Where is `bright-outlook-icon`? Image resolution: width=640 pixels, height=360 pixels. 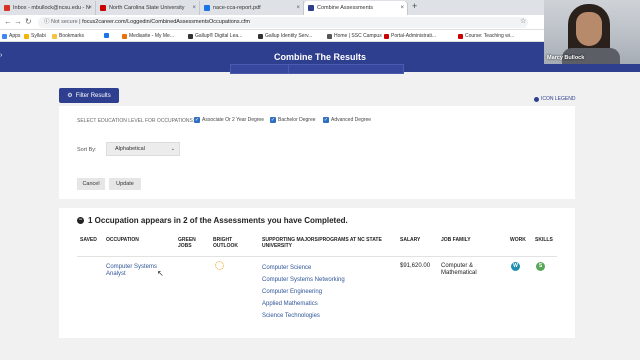
bright-outlook-icon is located at coordinates (219, 265).